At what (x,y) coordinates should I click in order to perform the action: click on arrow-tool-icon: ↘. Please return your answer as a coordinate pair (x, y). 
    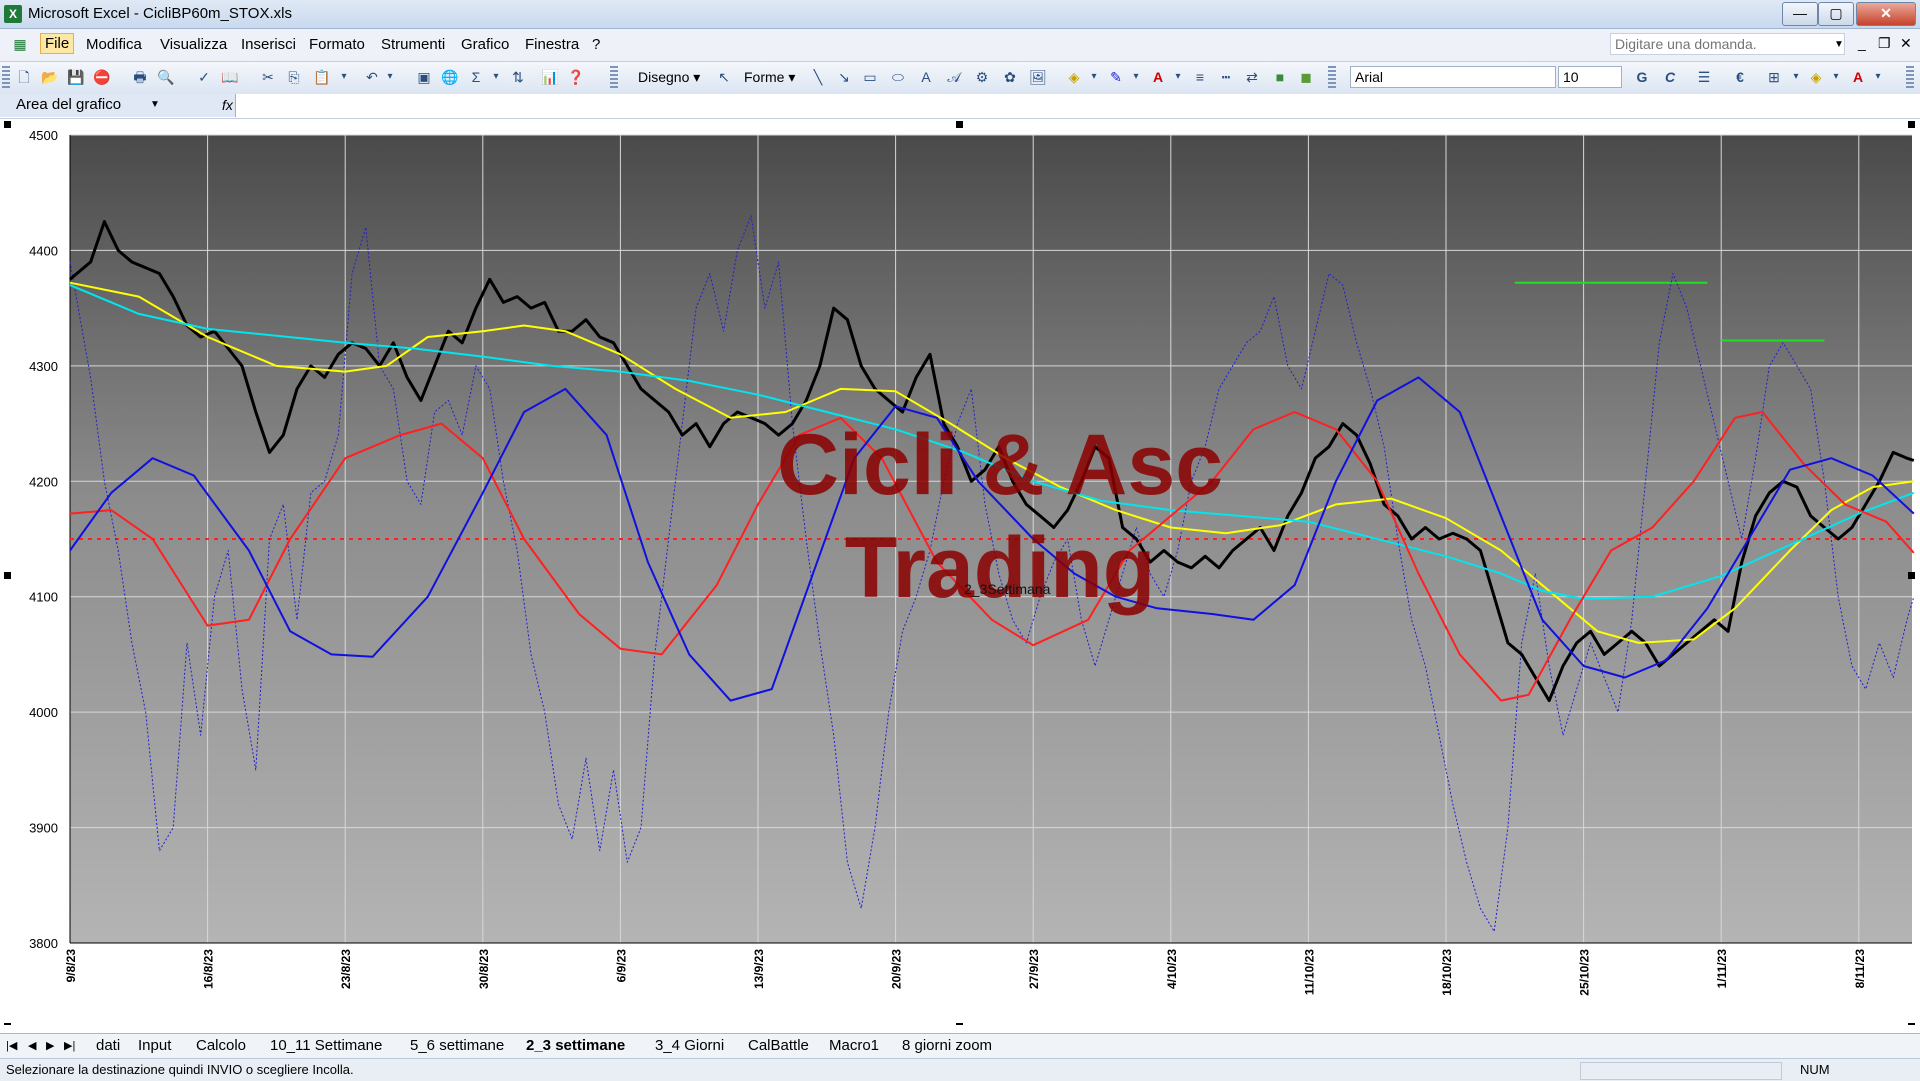
    Looking at the image, I should click on (844, 77).